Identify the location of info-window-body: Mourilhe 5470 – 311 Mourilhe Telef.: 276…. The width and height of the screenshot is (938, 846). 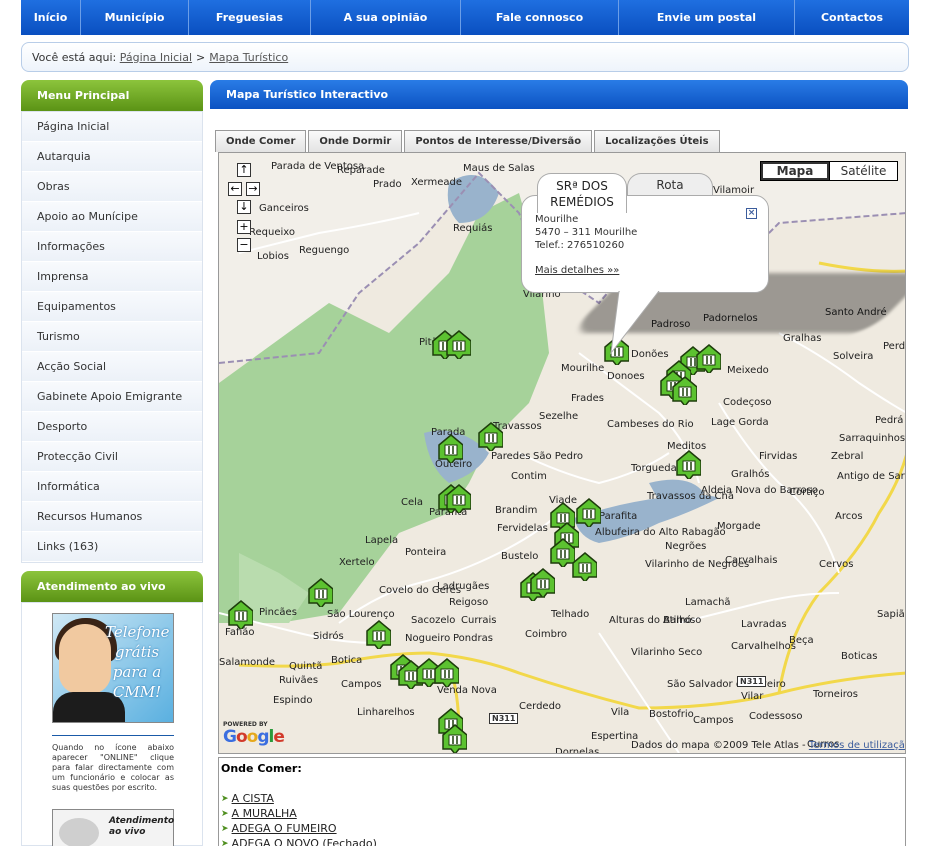
(635, 232).